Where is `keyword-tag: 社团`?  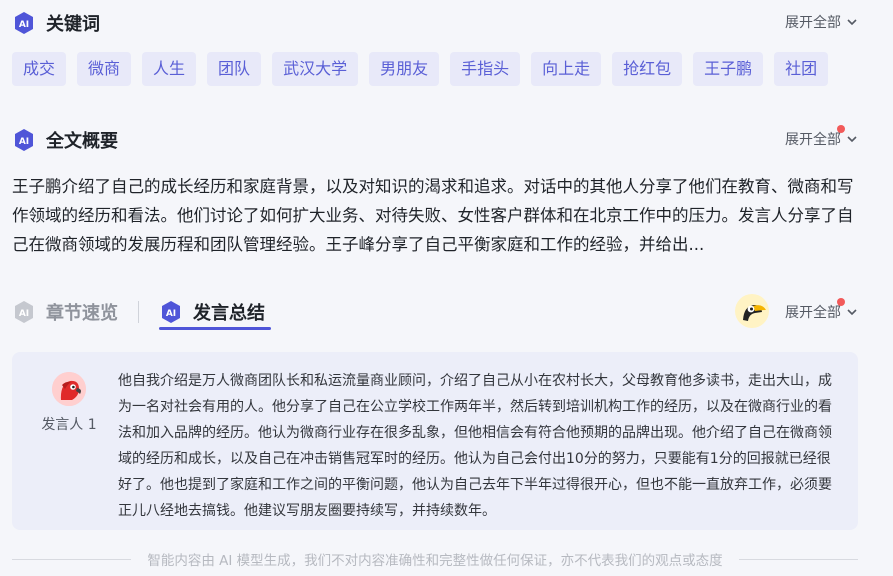 keyword-tag: 社团 is located at coordinates (801, 69).